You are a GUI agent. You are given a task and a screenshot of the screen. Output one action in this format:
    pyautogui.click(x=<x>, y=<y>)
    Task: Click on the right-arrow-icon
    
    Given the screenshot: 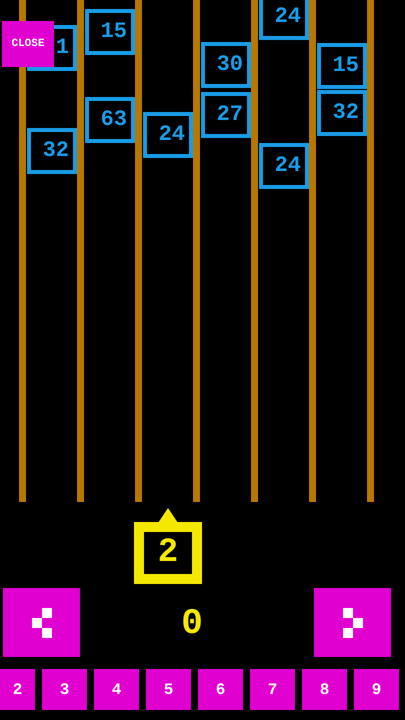 What is the action you would take?
    pyautogui.click(x=352, y=623)
    